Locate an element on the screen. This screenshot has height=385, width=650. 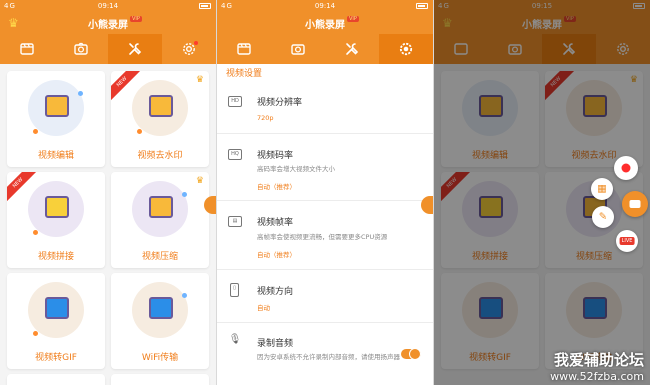
framerate-icon: ▤ is located at coordinates (235, 221).